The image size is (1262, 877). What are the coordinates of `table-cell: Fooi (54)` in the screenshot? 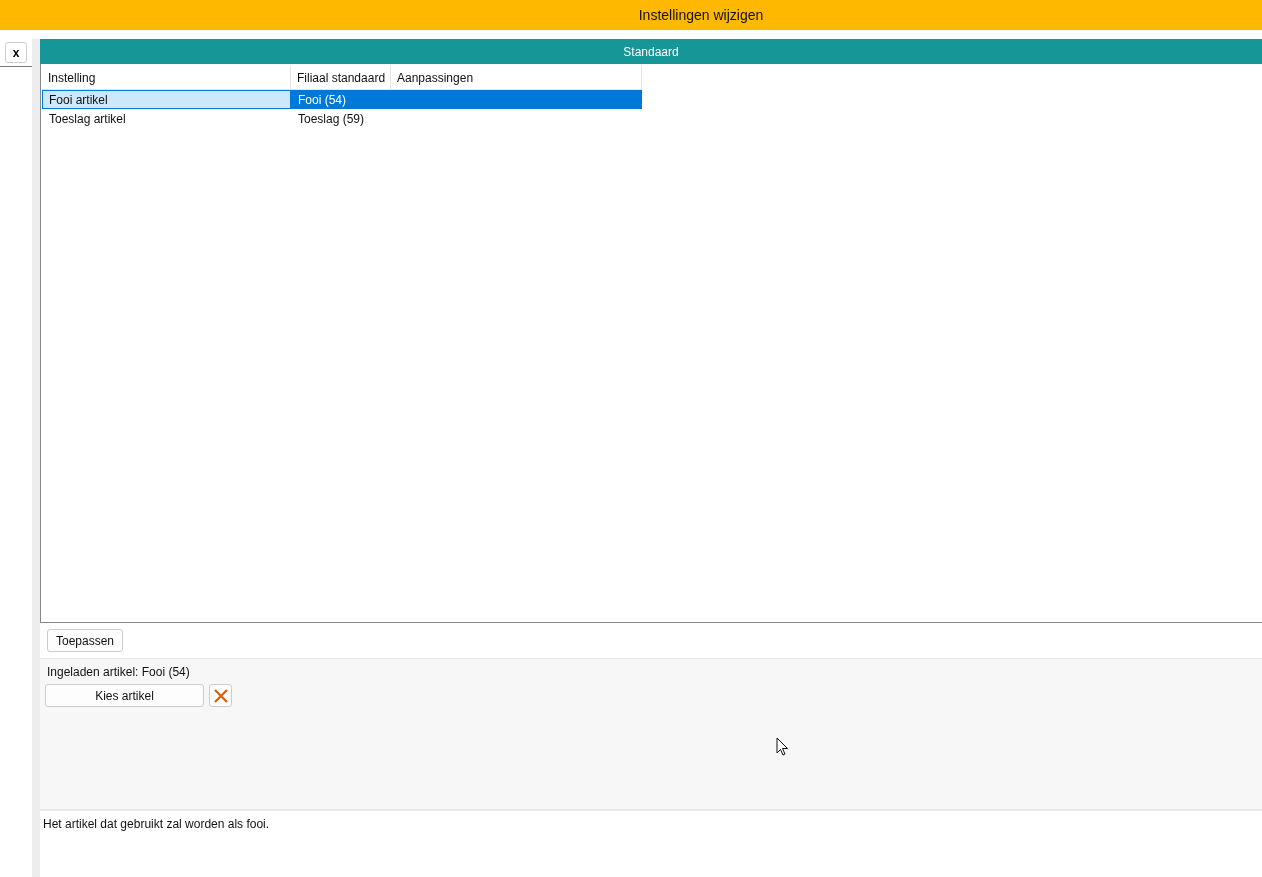 It's located at (341, 99).